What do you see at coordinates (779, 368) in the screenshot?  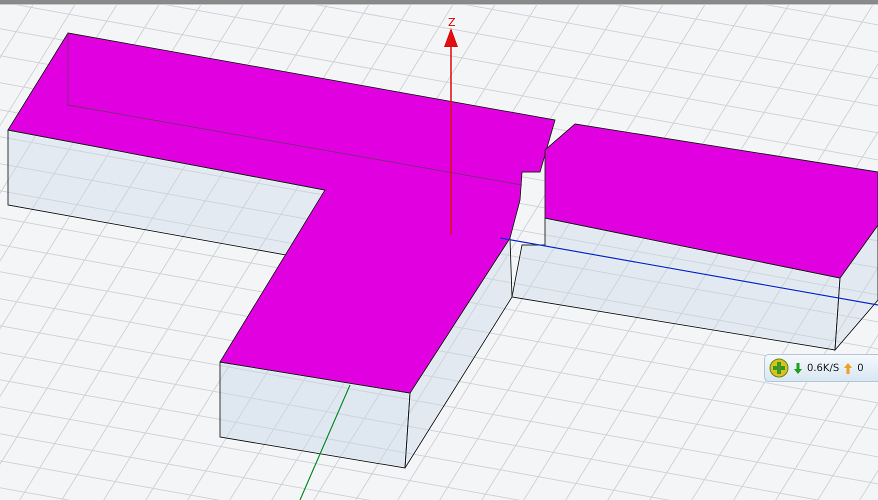 I see `plus-badge-icon` at bounding box center [779, 368].